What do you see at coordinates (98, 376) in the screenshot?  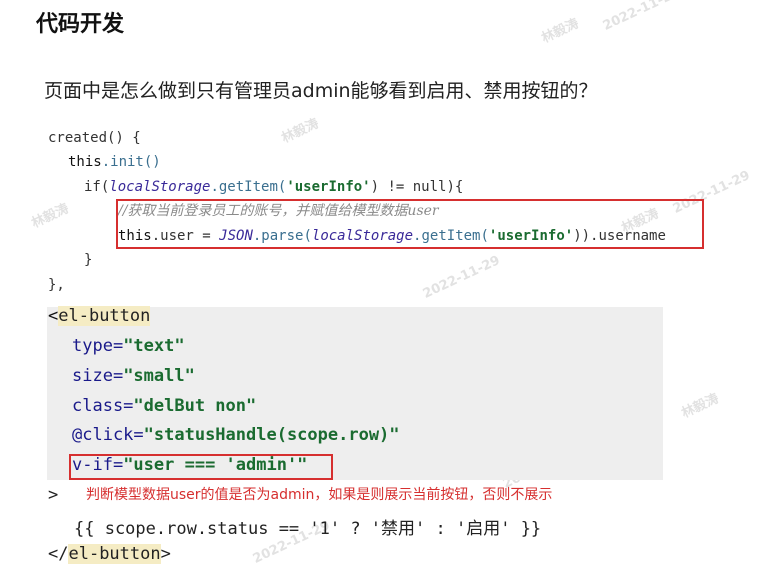 I see `code-attr: size=` at bounding box center [98, 376].